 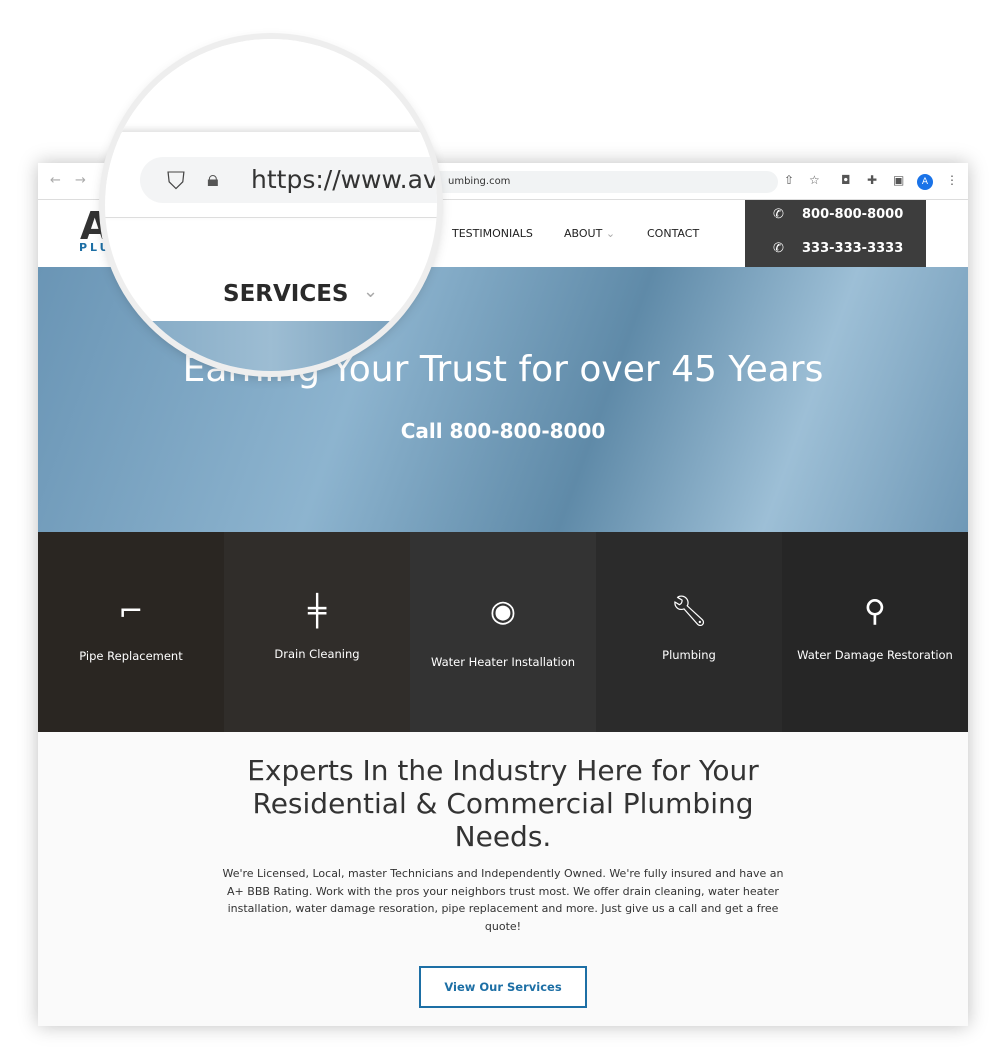 I want to click on hero-subtitle: Call 800-800-8000, so click(x=503, y=431).